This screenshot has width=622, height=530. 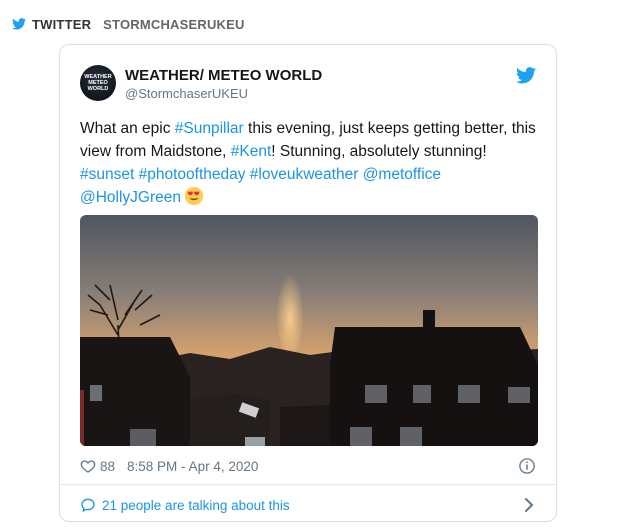 I want to click on twitter-logo-icon, so click(x=526, y=75).